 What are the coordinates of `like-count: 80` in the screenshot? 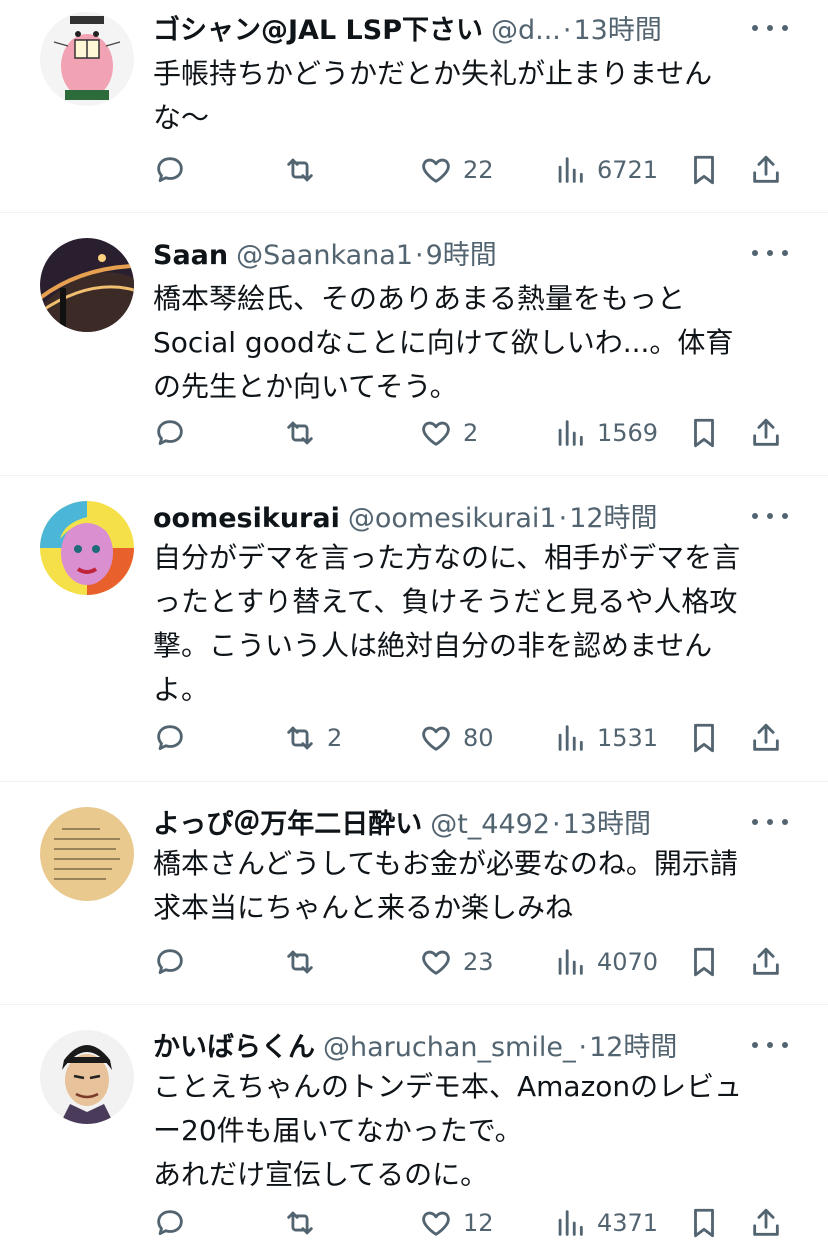 It's located at (478, 738).